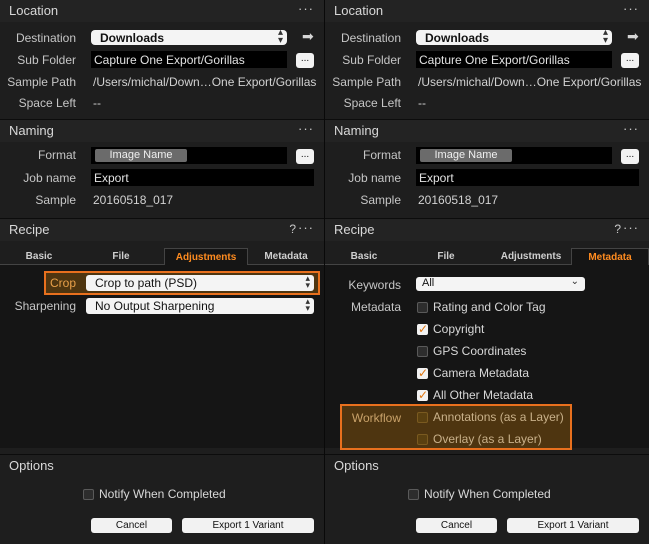 The image size is (649, 544). I want to click on format-label: Format, so click(381, 155).